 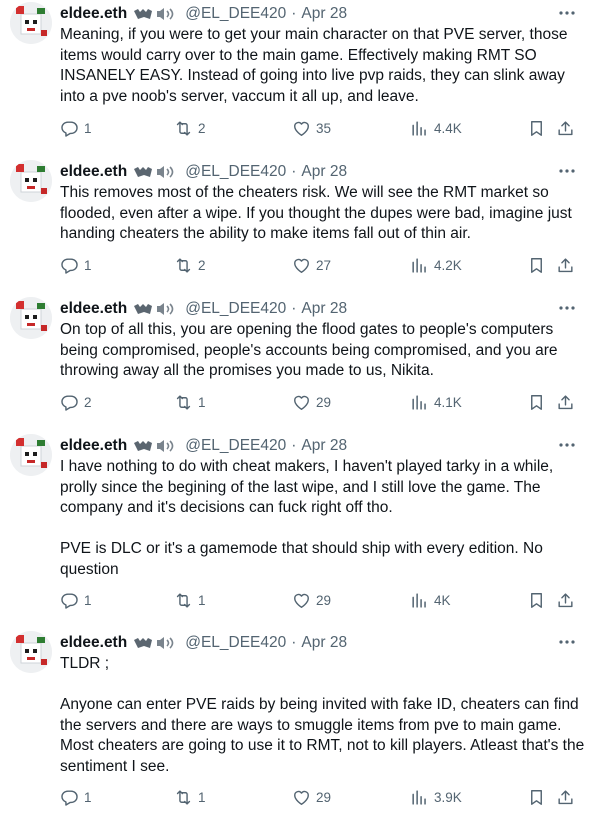 I want to click on views-button: 4.4K, so click(x=436, y=128).